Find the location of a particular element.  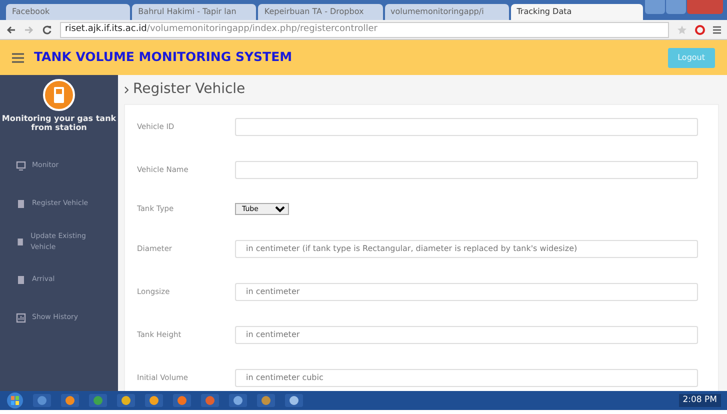

page-title: Register Vehicle is located at coordinates (189, 89).